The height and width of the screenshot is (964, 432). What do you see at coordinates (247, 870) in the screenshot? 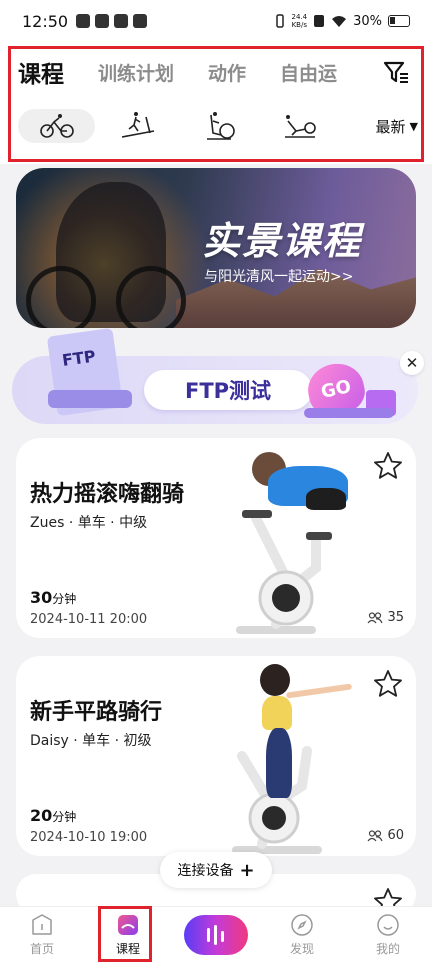
I see `plus-icon: +` at bounding box center [247, 870].